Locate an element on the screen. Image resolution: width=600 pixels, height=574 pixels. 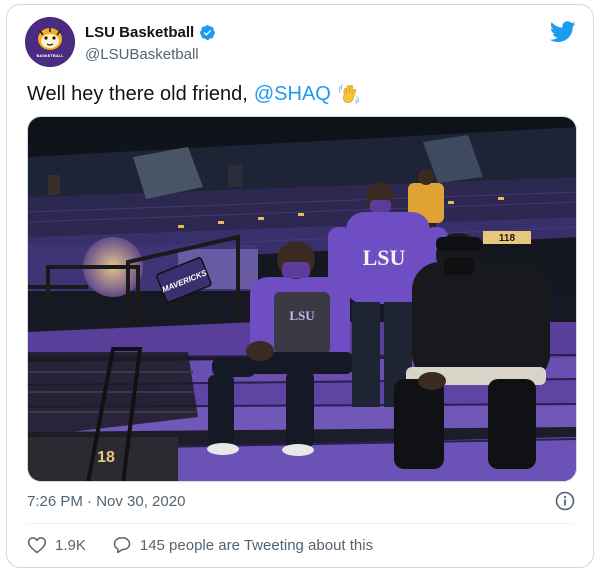
tweet-body: Well hey there old friend, is located at coordinates (137, 93).